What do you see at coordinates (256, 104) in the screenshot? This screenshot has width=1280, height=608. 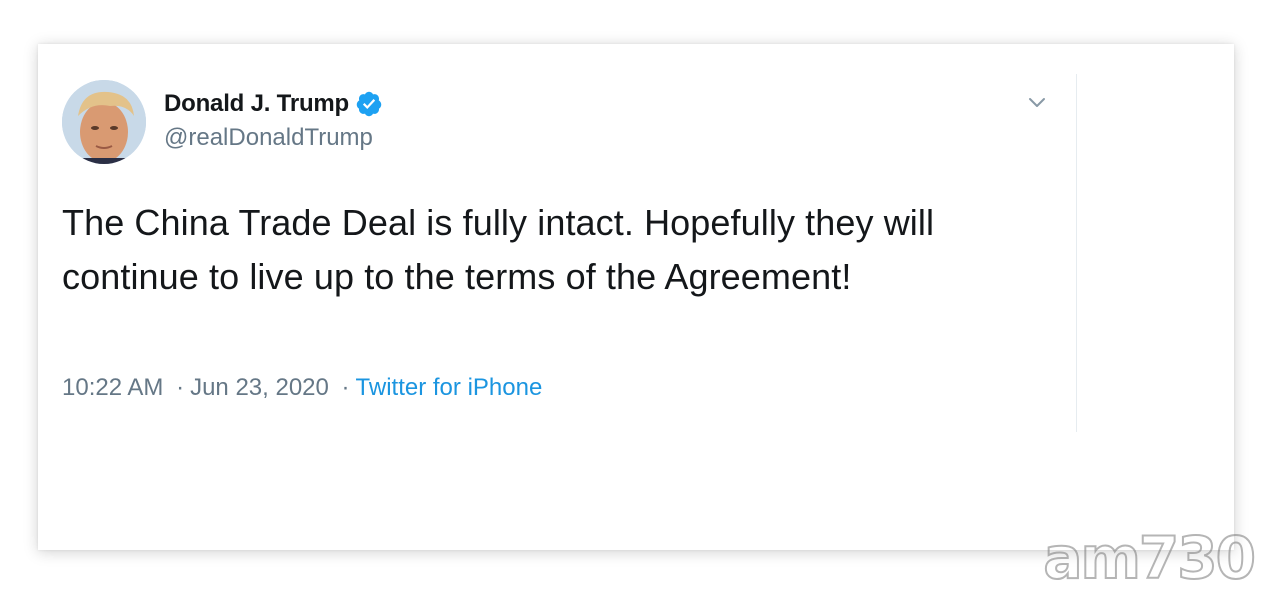 I see `author-name: Donald J. Trump` at bounding box center [256, 104].